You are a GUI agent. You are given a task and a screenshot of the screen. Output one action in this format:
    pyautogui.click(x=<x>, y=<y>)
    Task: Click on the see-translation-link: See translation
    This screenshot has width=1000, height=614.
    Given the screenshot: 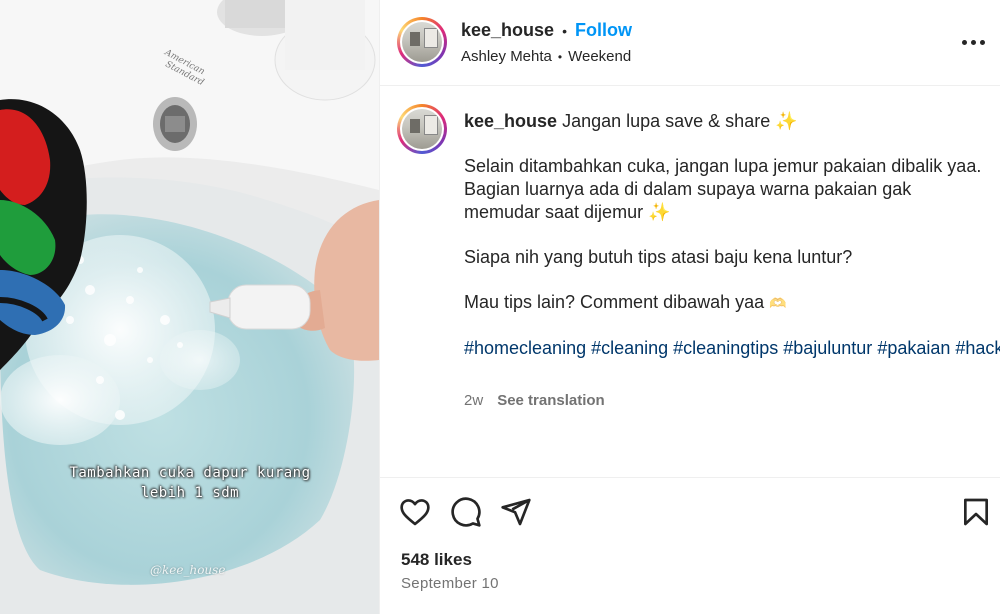 What is the action you would take?
    pyautogui.click(x=551, y=400)
    